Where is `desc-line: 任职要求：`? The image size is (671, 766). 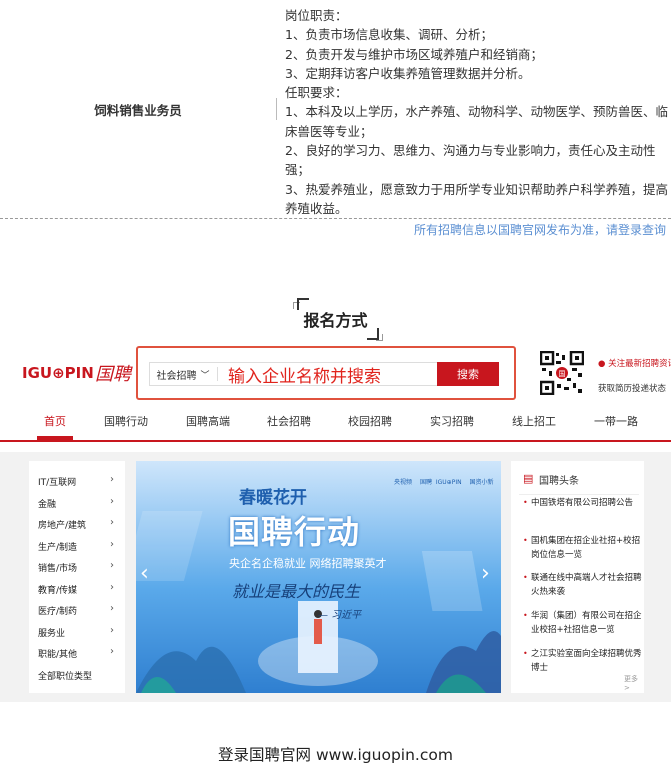
desc-line: 任职要求： is located at coordinates (316, 93).